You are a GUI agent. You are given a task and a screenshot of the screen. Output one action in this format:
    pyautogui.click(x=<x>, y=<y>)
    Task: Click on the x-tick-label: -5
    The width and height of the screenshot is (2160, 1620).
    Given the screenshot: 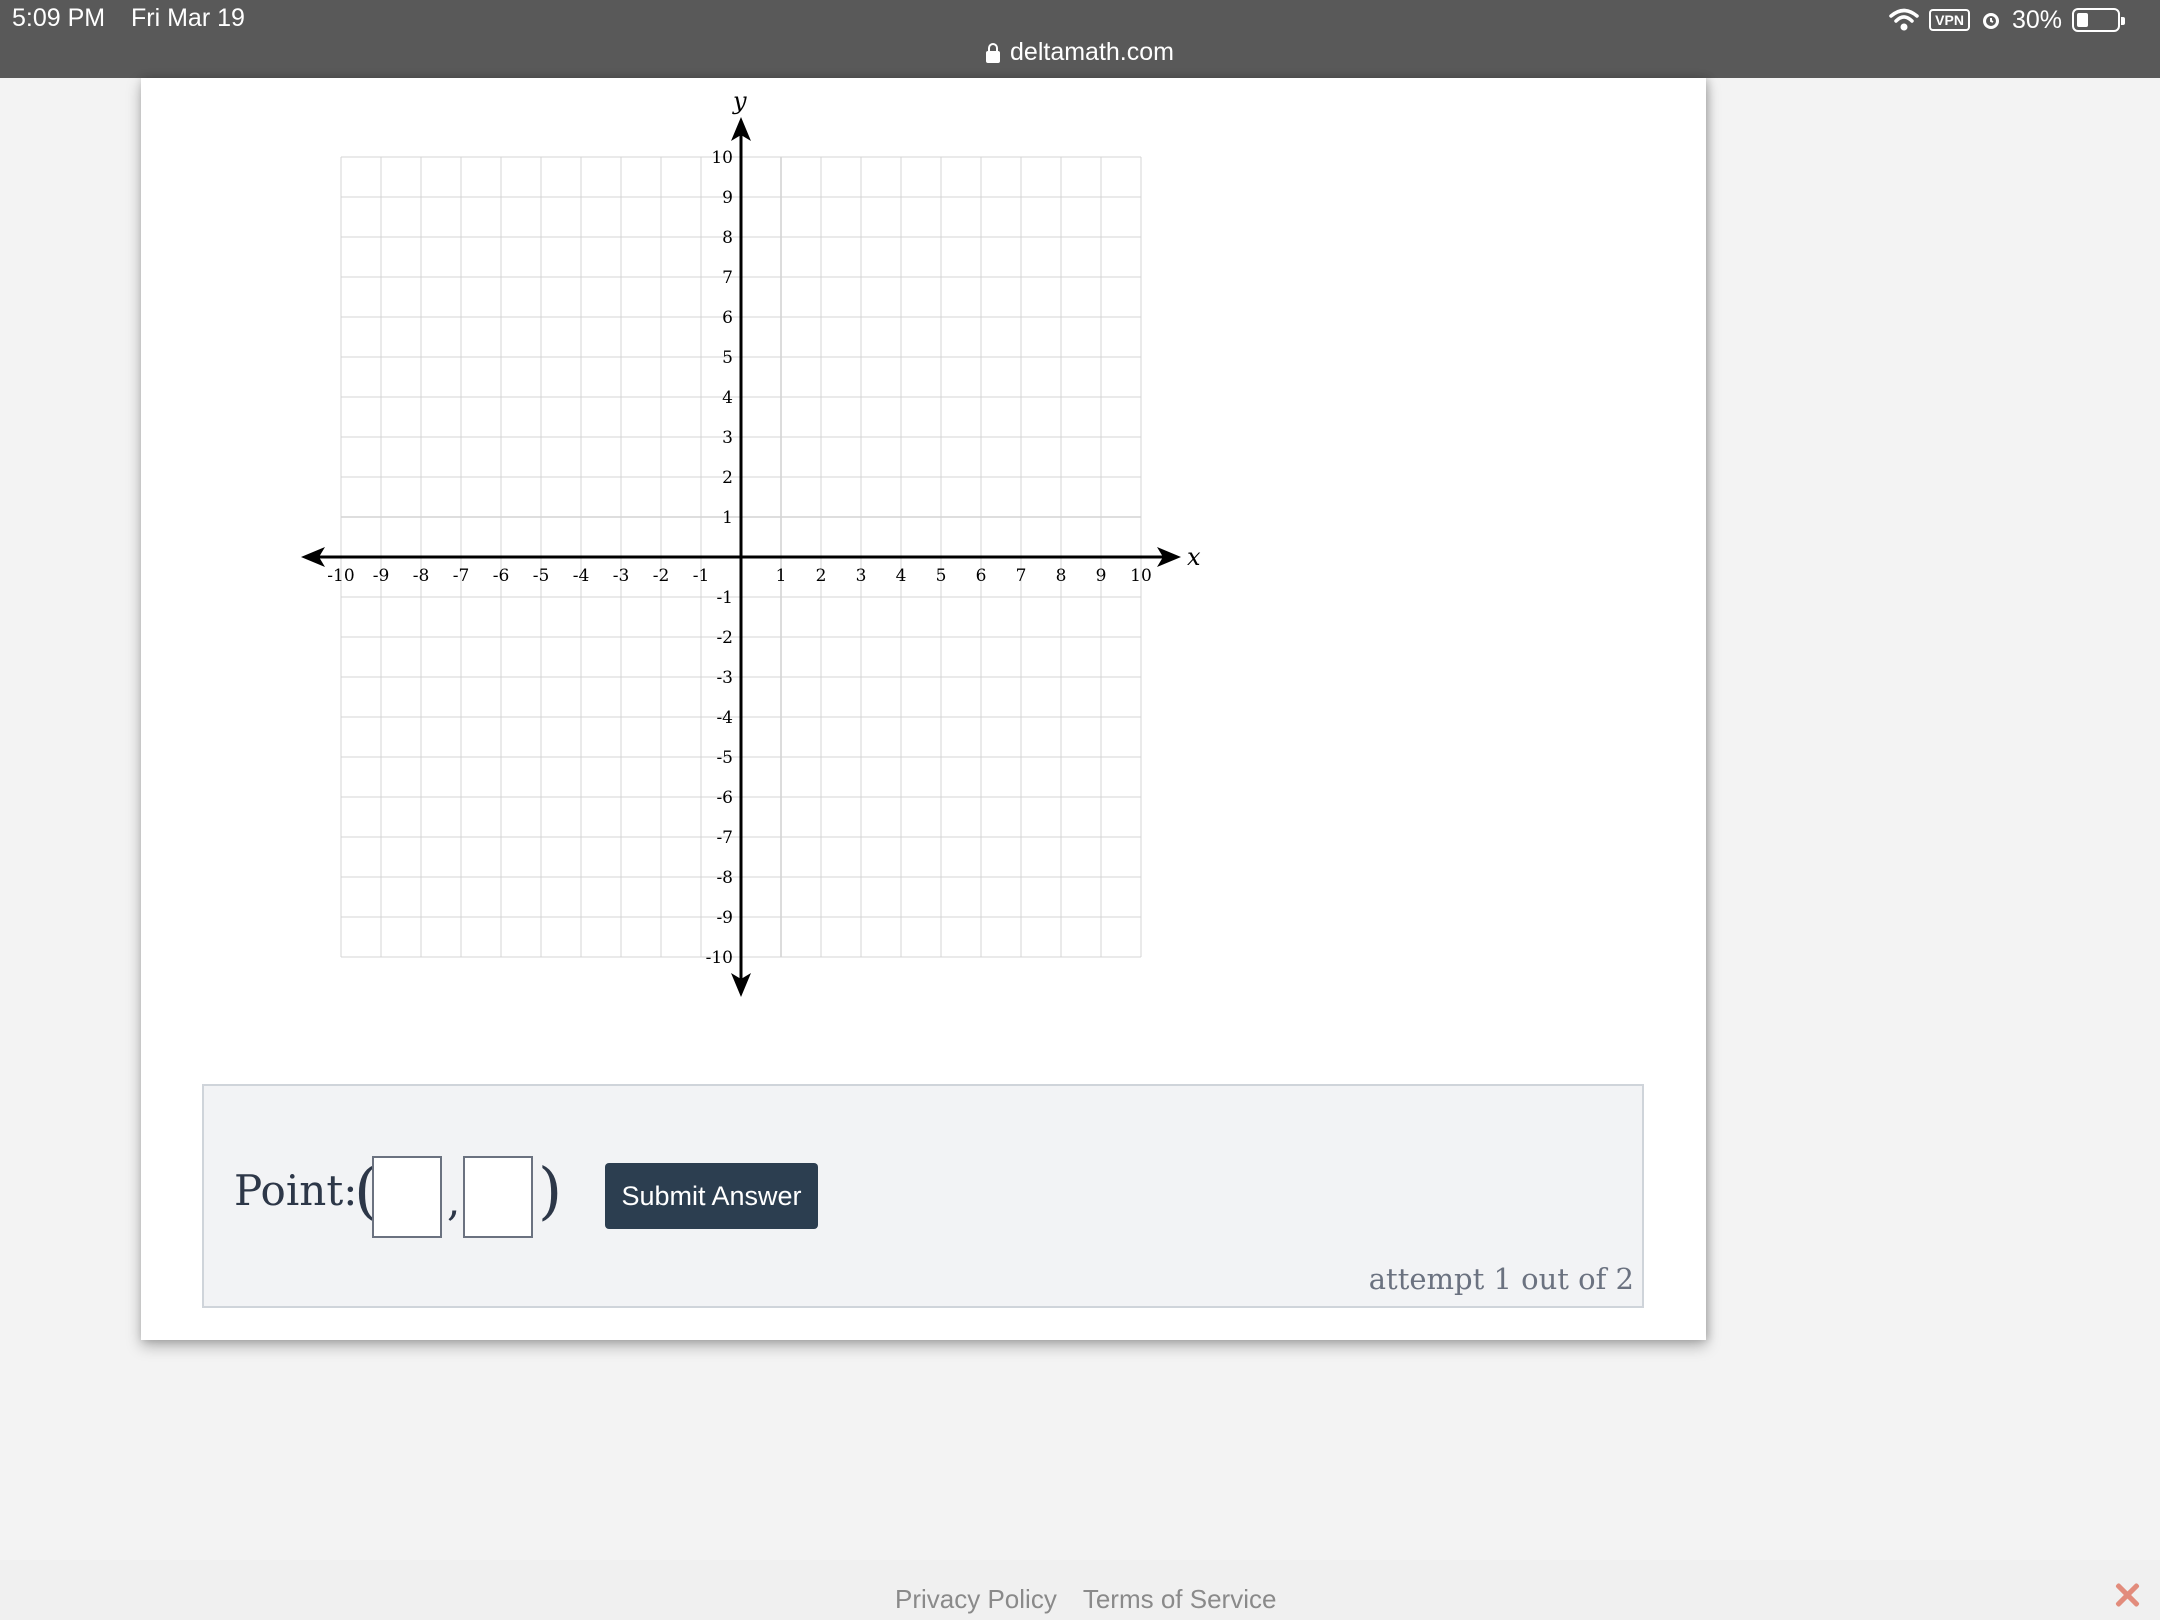 What is the action you would take?
    pyautogui.click(x=541, y=576)
    